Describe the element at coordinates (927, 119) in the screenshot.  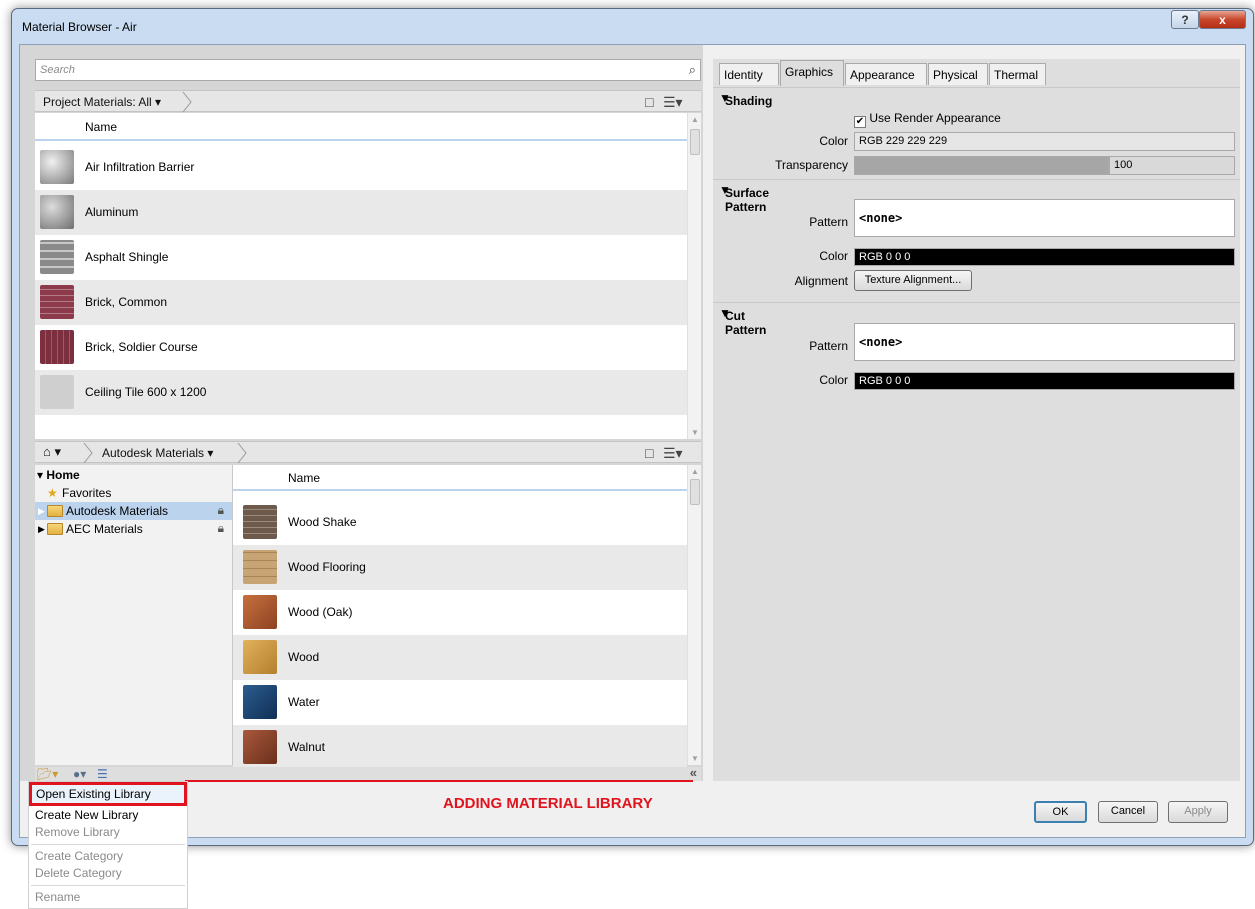
I see `use-render-appearance: ✔ Use Render Appearance` at that location.